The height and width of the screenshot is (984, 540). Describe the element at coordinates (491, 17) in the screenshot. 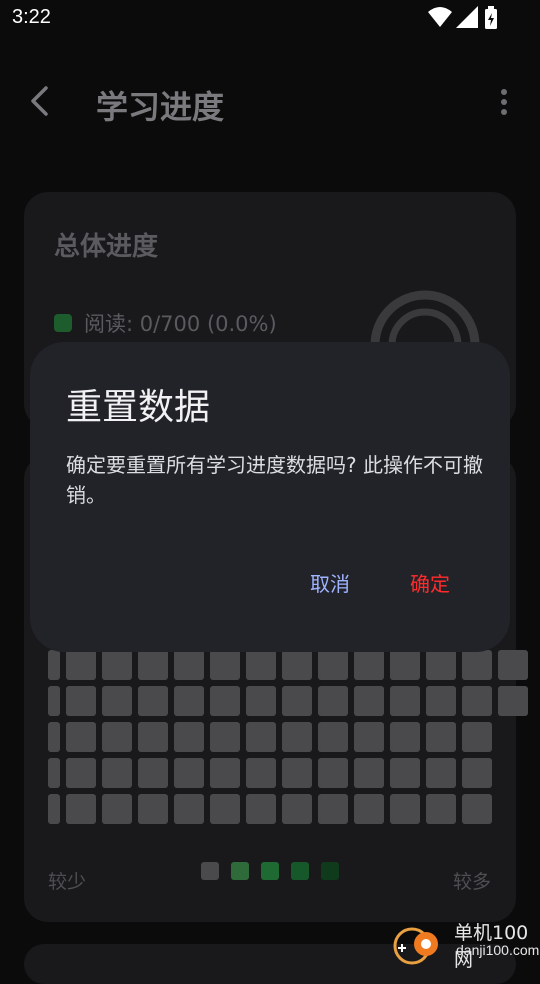

I see `battery-charging-icon` at that location.